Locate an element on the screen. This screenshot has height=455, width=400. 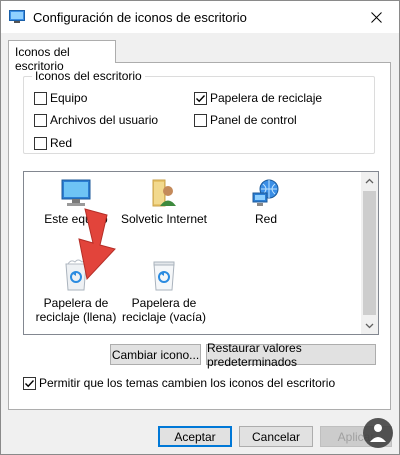
scroll-down-button is located at coordinates (369, 325).